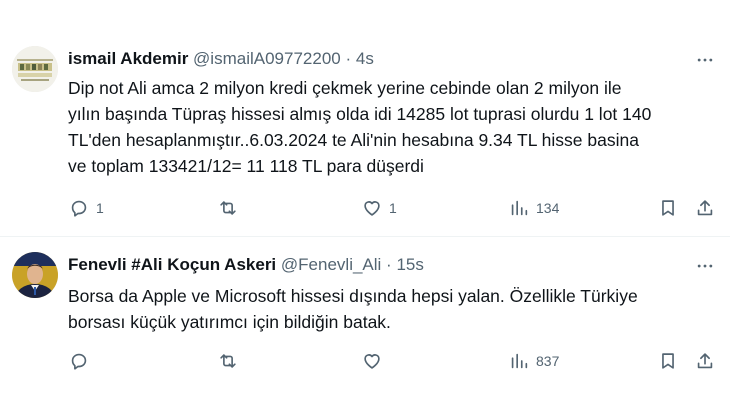 This screenshot has height=420, width=730. What do you see at coordinates (172, 264) in the screenshot?
I see `display-name: Fenevli #Ali Koçun Askeri` at bounding box center [172, 264].